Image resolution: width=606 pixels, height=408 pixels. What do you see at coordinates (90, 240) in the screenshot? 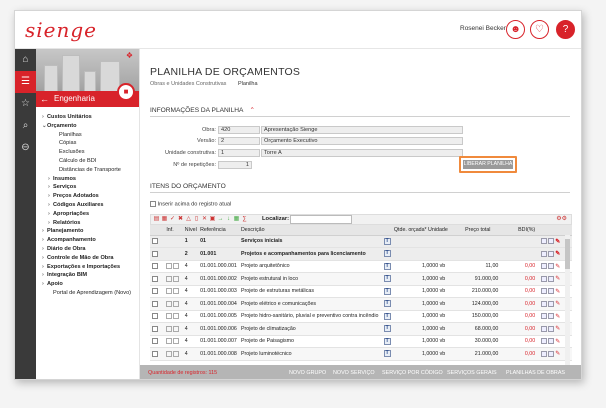
I see `sidebar-item: › Acompanhamento` at bounding box center [90, 240].